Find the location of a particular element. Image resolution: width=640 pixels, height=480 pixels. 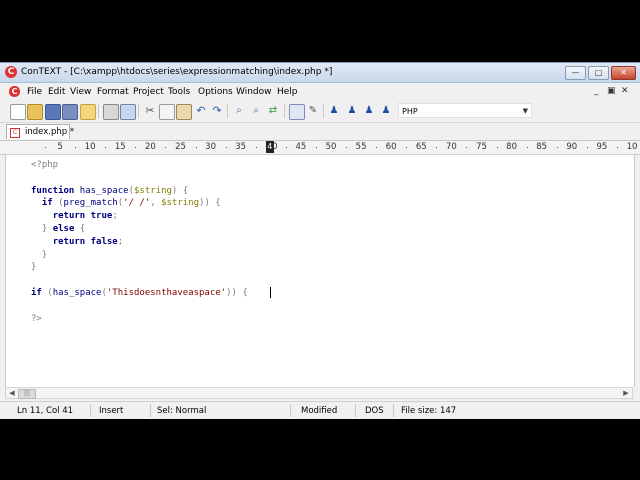

code-line: return false; is located at coordinates (77, 242).